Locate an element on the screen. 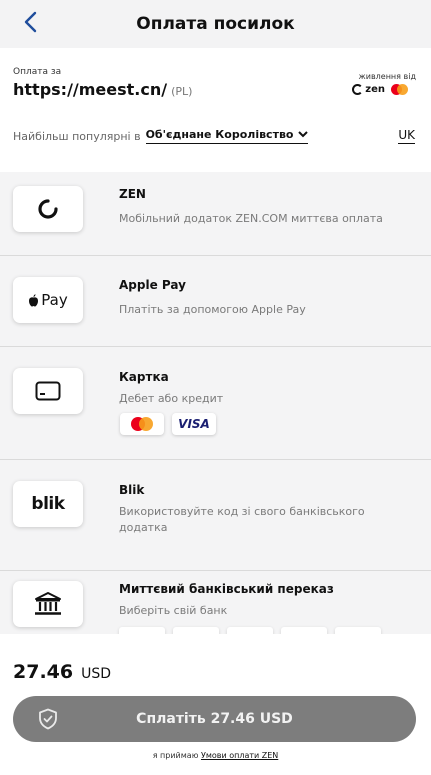  payment-method-name: Blik is located at coordinates (132, 490).